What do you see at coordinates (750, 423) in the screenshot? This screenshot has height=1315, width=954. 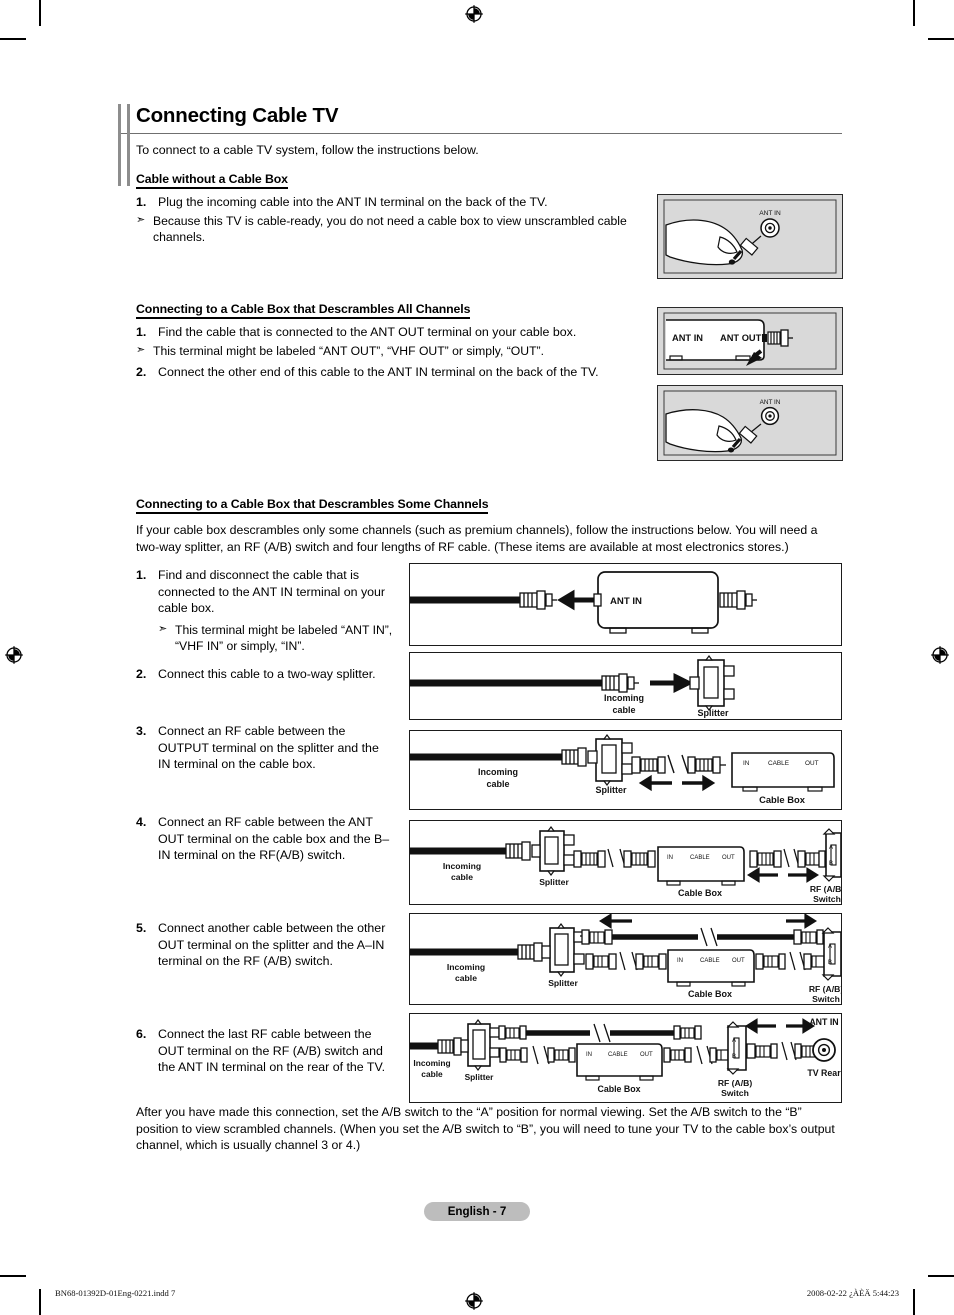 I see `illustration-hand-ant-in-second: ANT IN` at bounding box center [750, 423].